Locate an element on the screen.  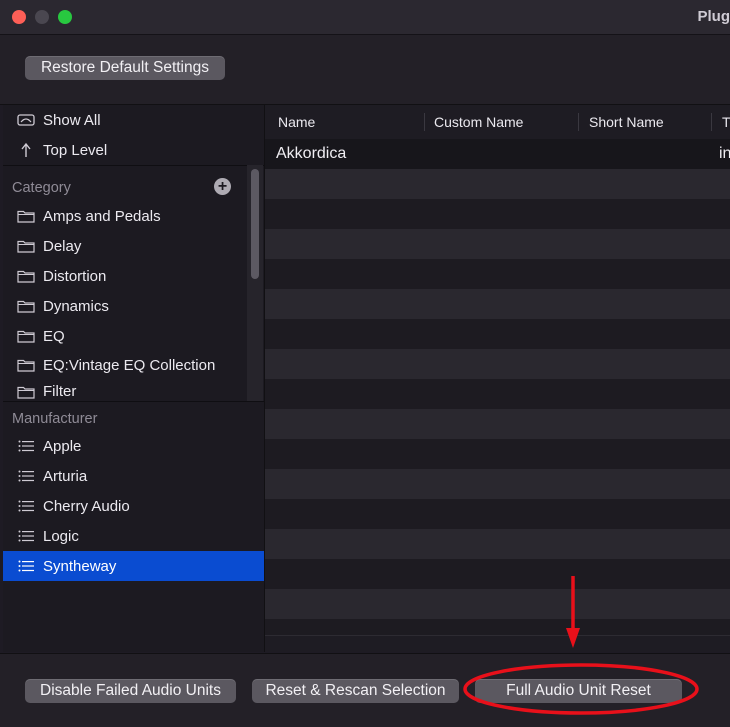
cell-type: in is located at coordinates (724, 154).